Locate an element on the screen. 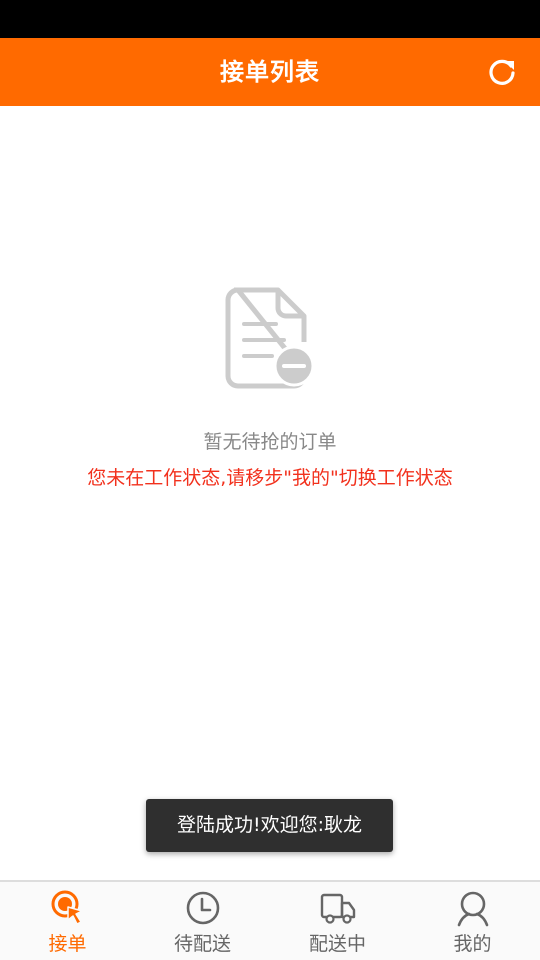 This screenshot has height=960, width=540. tab-pending-delivery: 待配送 is located at coordinates (202, 921).